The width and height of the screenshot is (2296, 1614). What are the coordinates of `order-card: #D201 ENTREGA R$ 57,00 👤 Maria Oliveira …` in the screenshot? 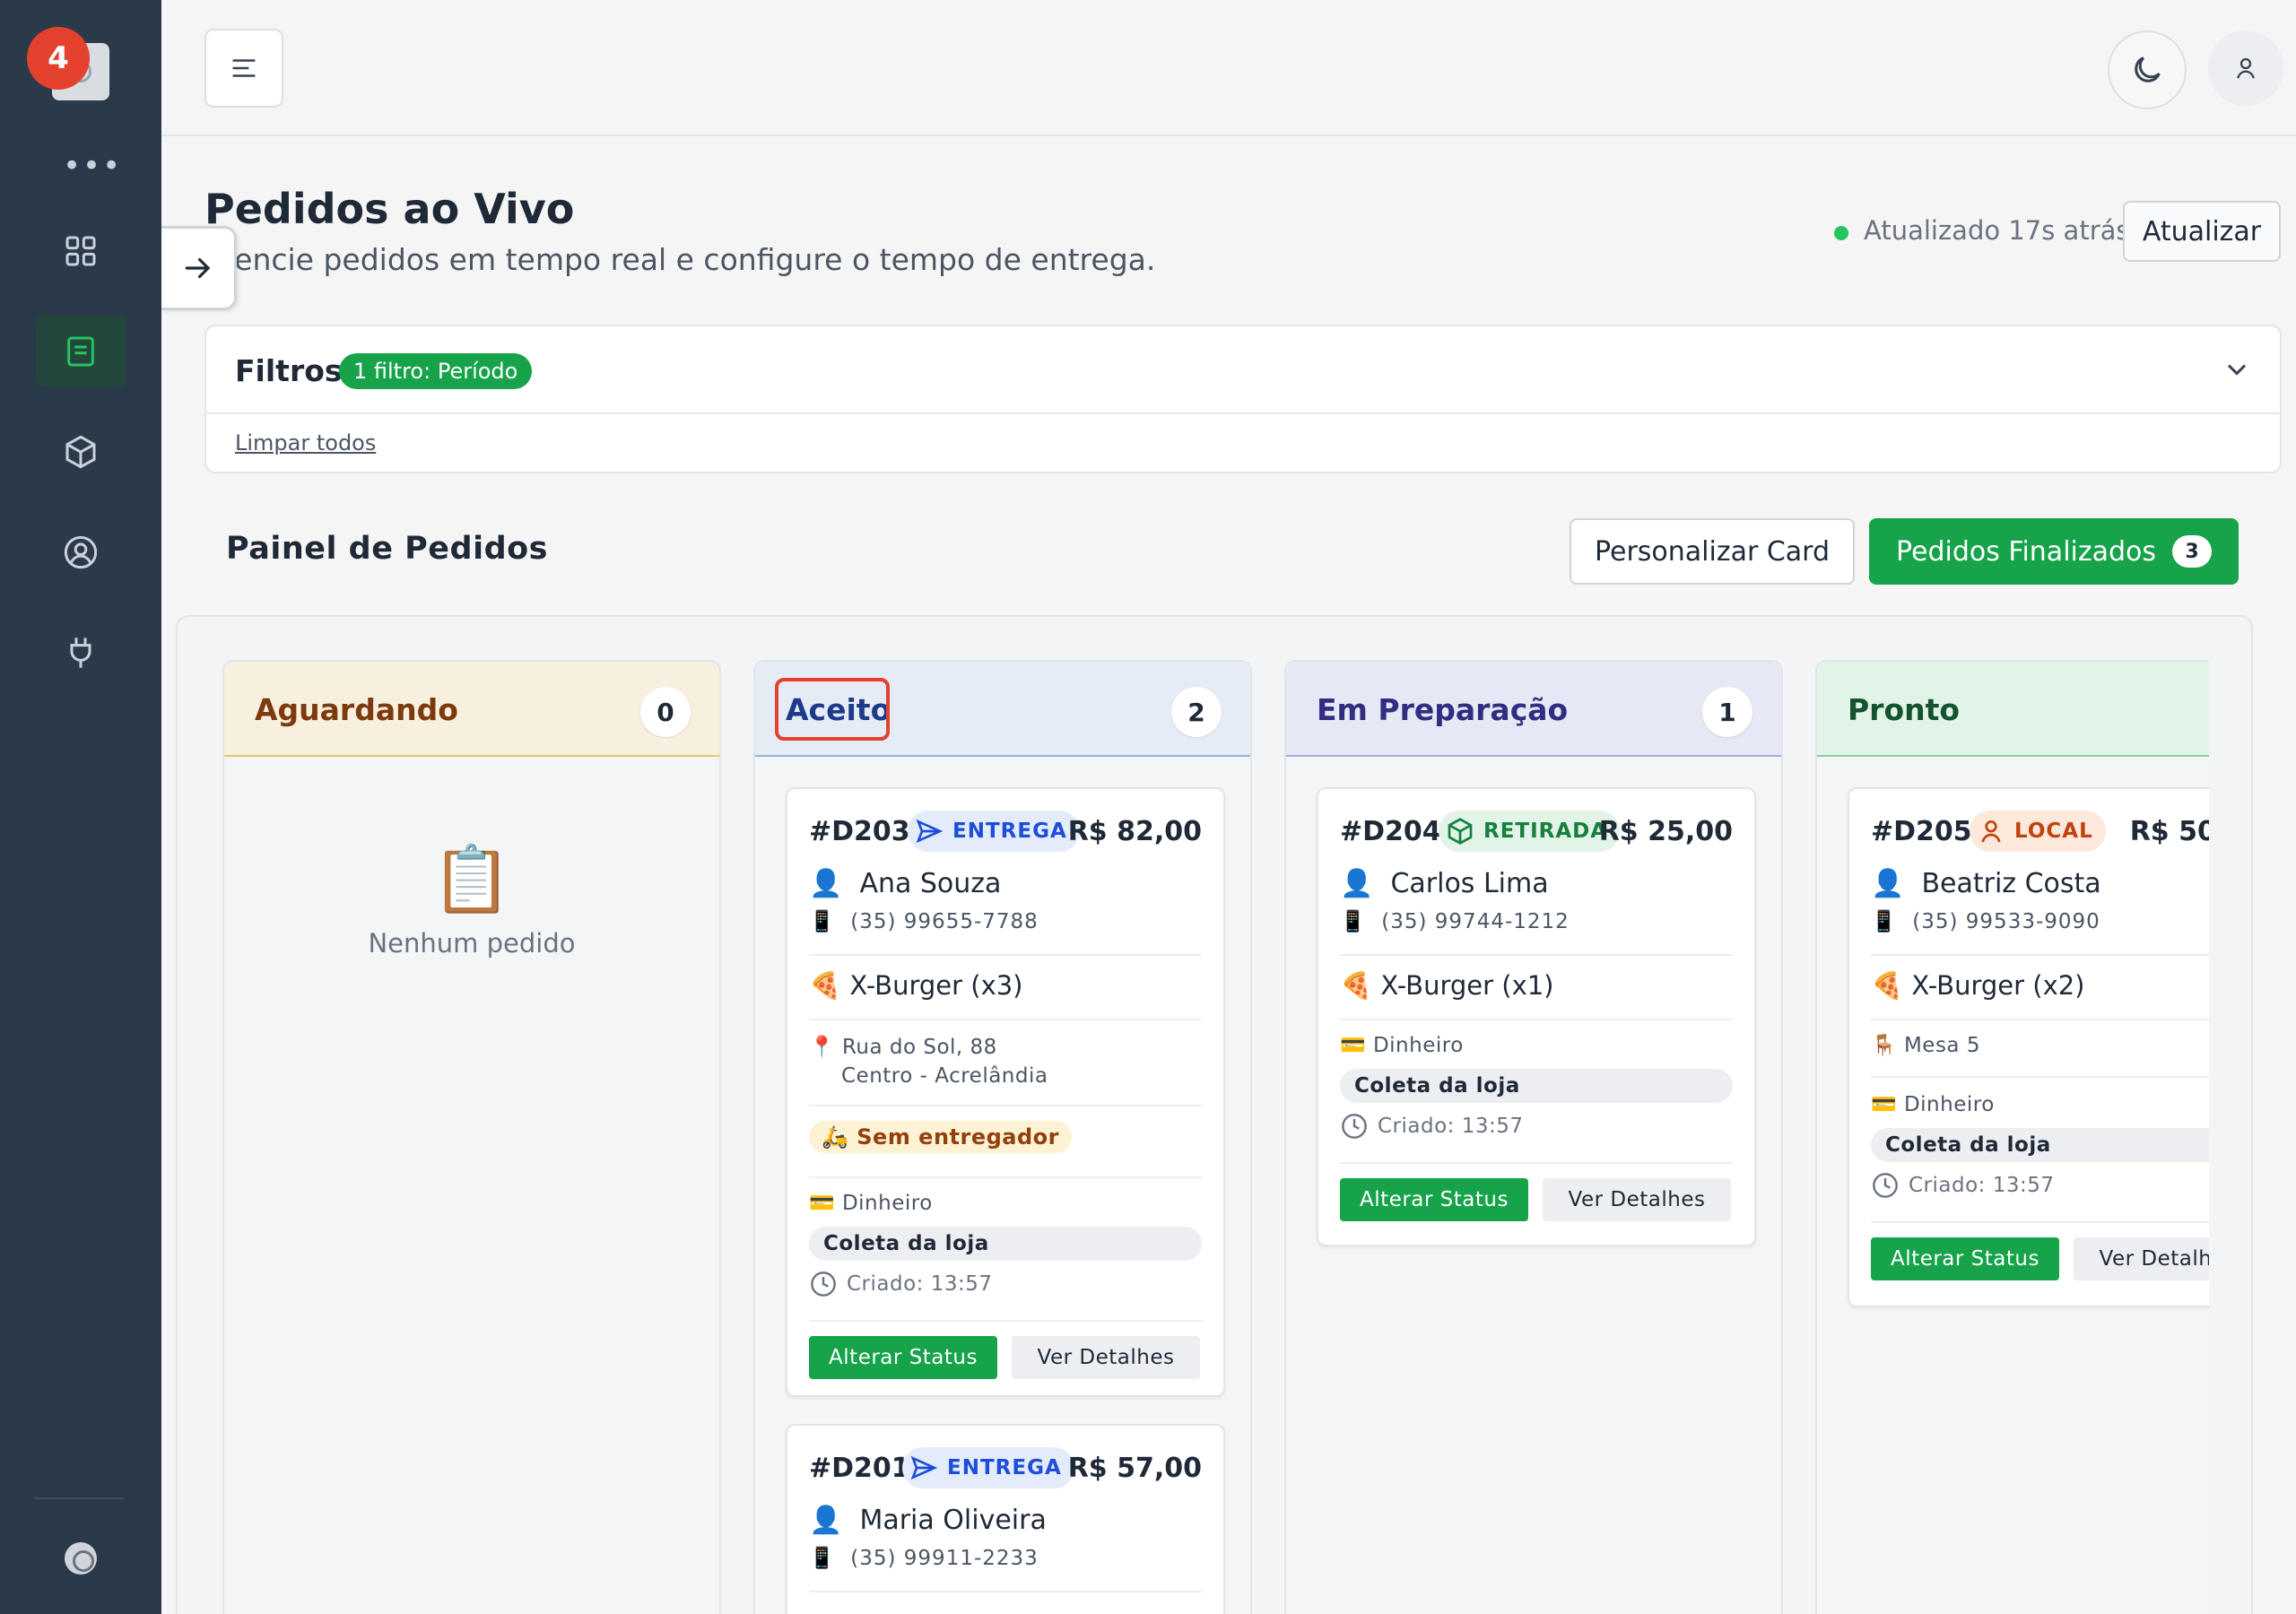 It's located at (1005, 1519).